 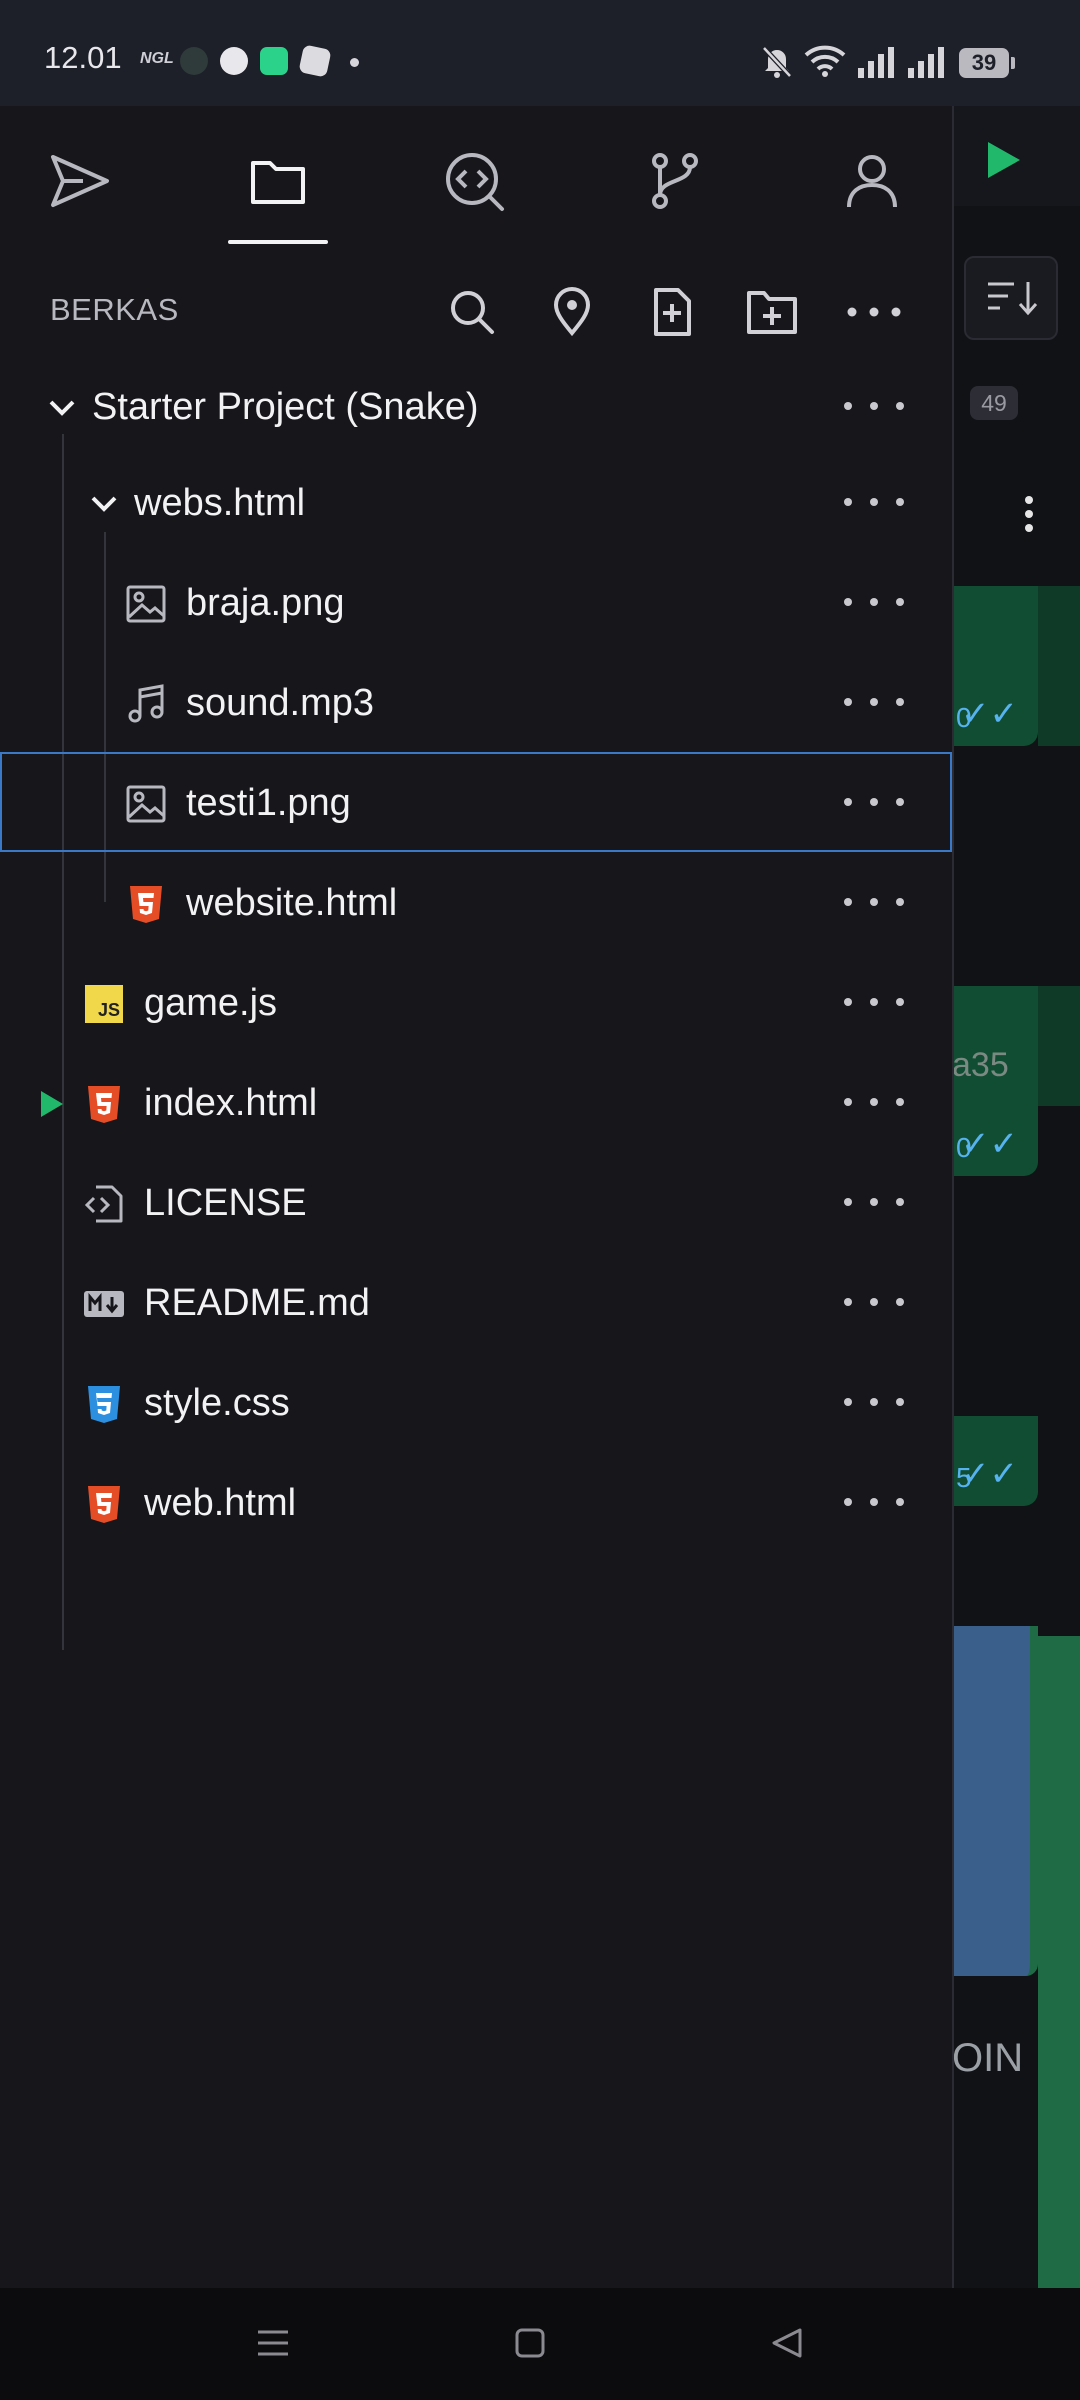 I want to click on tree-item-root-folder: Starter Project (Snake), so click(x=476, y=406).